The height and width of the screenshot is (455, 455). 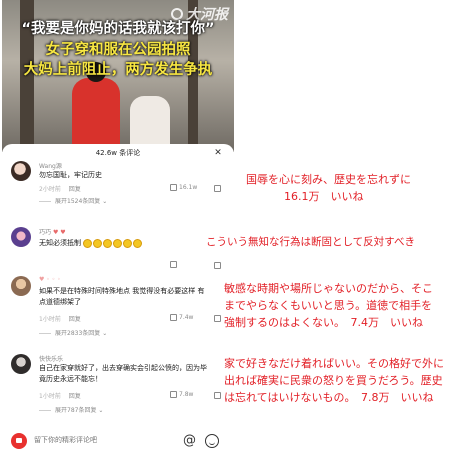 I want to click on video-quote-caption: “我要是你妈的话我就该打你”, so click(x=118, y=29).